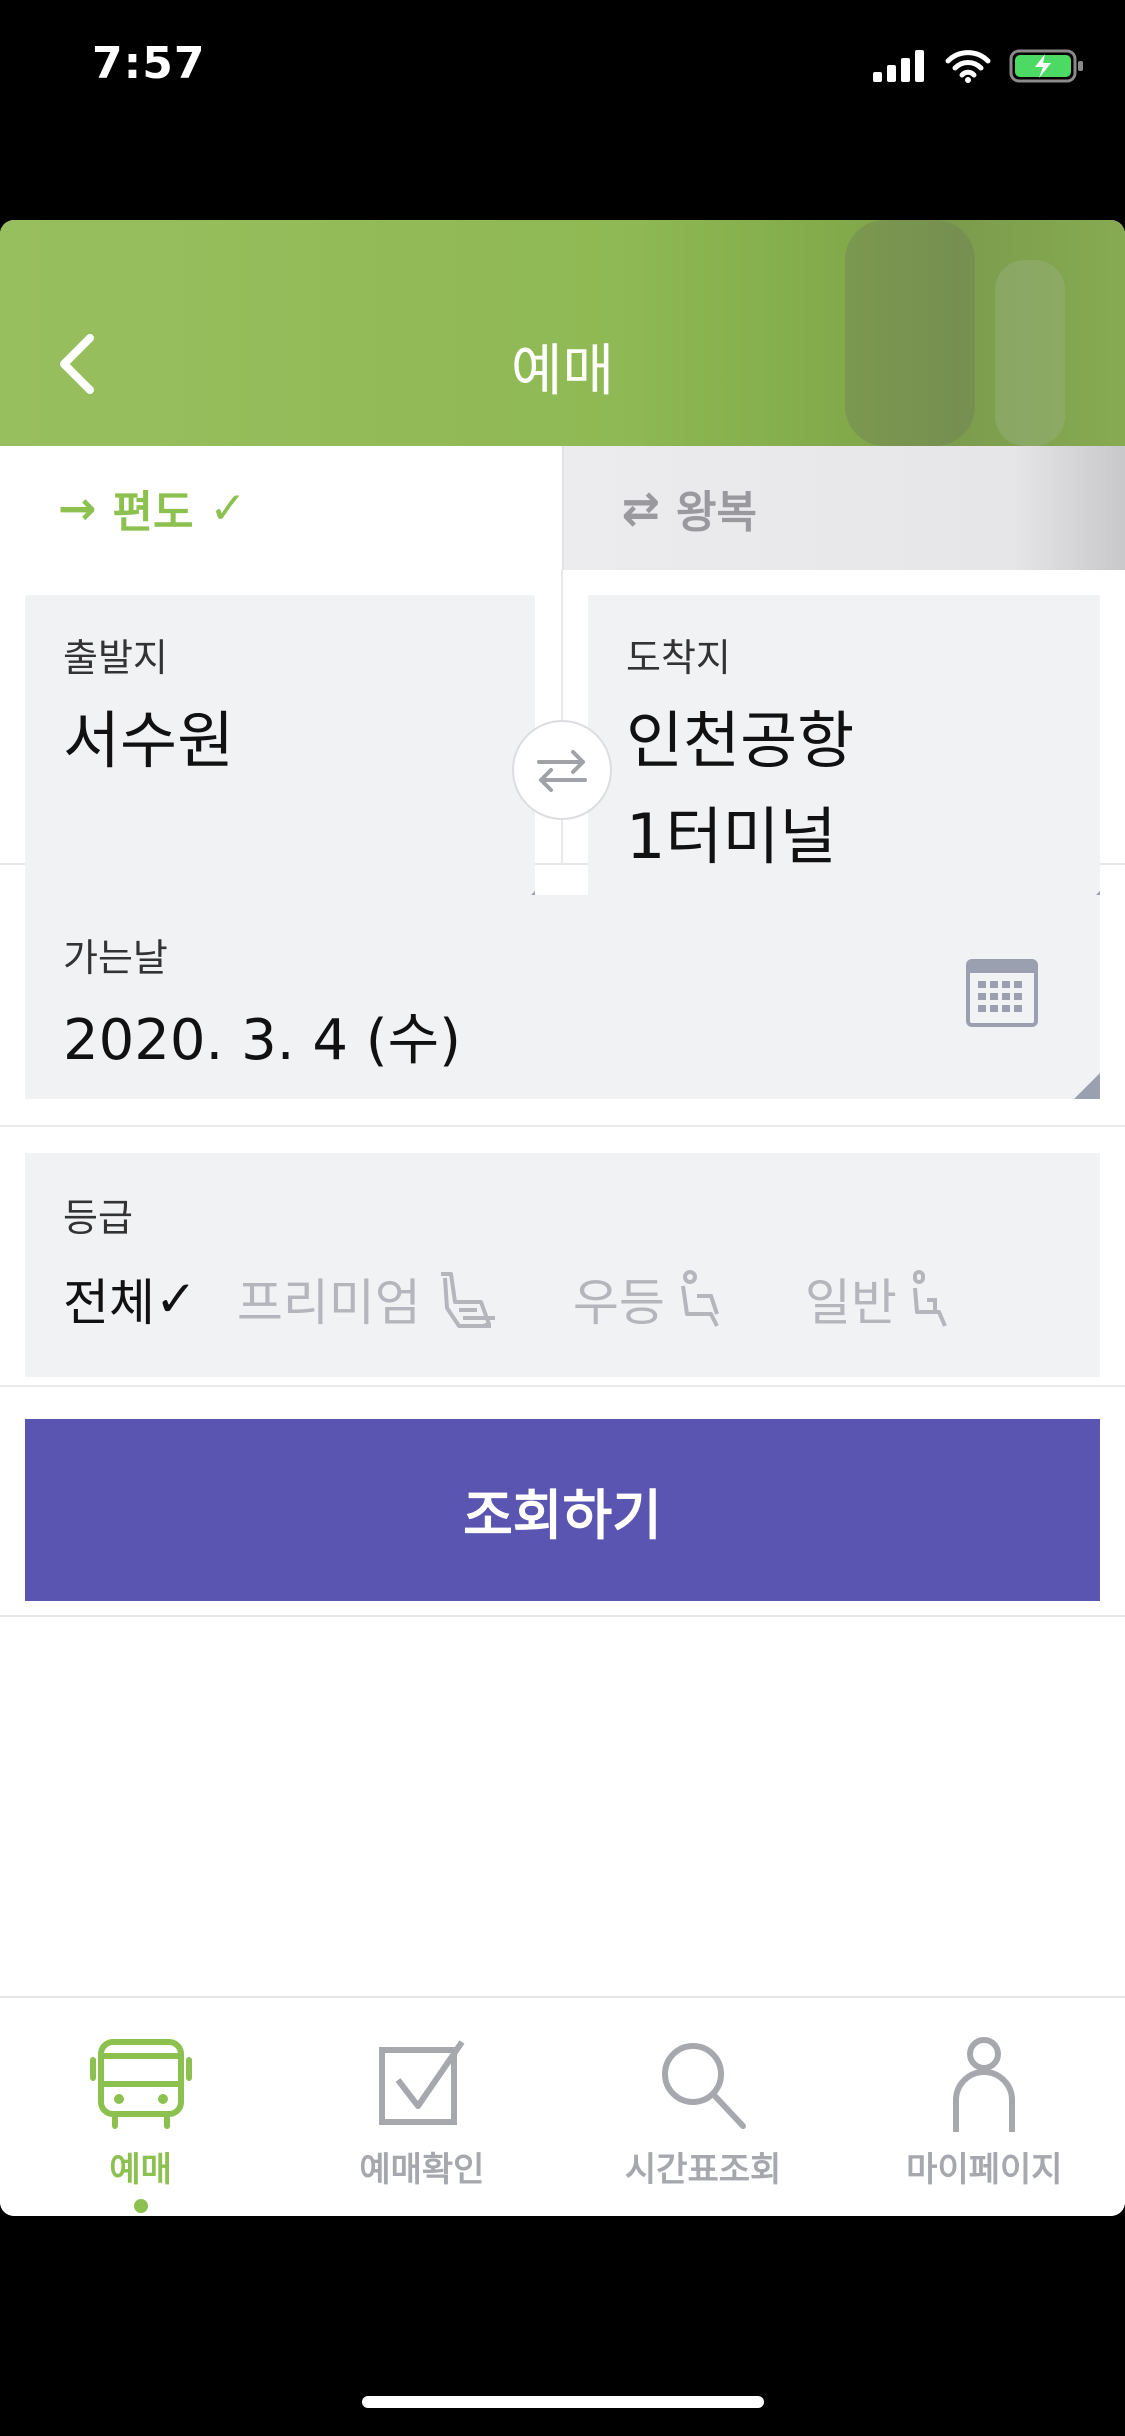 The height and width of the screenshot is (2436, 1125). Describe the element at coordinates (562, 371) in the screenshot. I see `page-title: 예매` at that location.